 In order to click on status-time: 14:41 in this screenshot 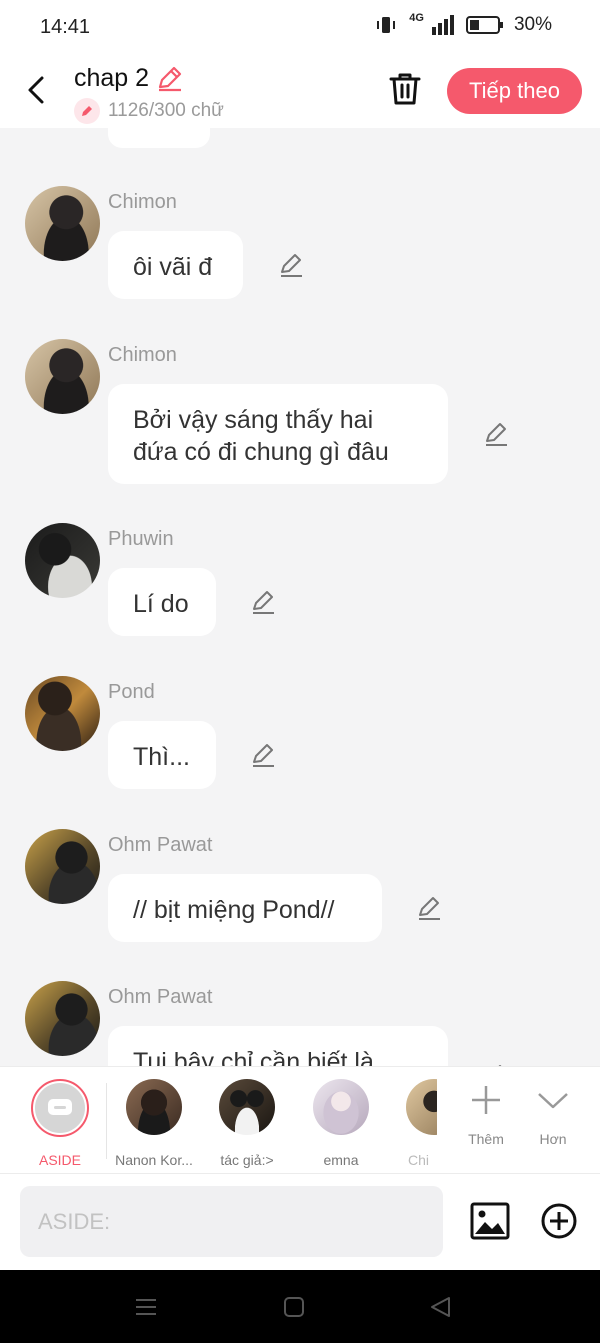, I will do `click(65, 27)`.